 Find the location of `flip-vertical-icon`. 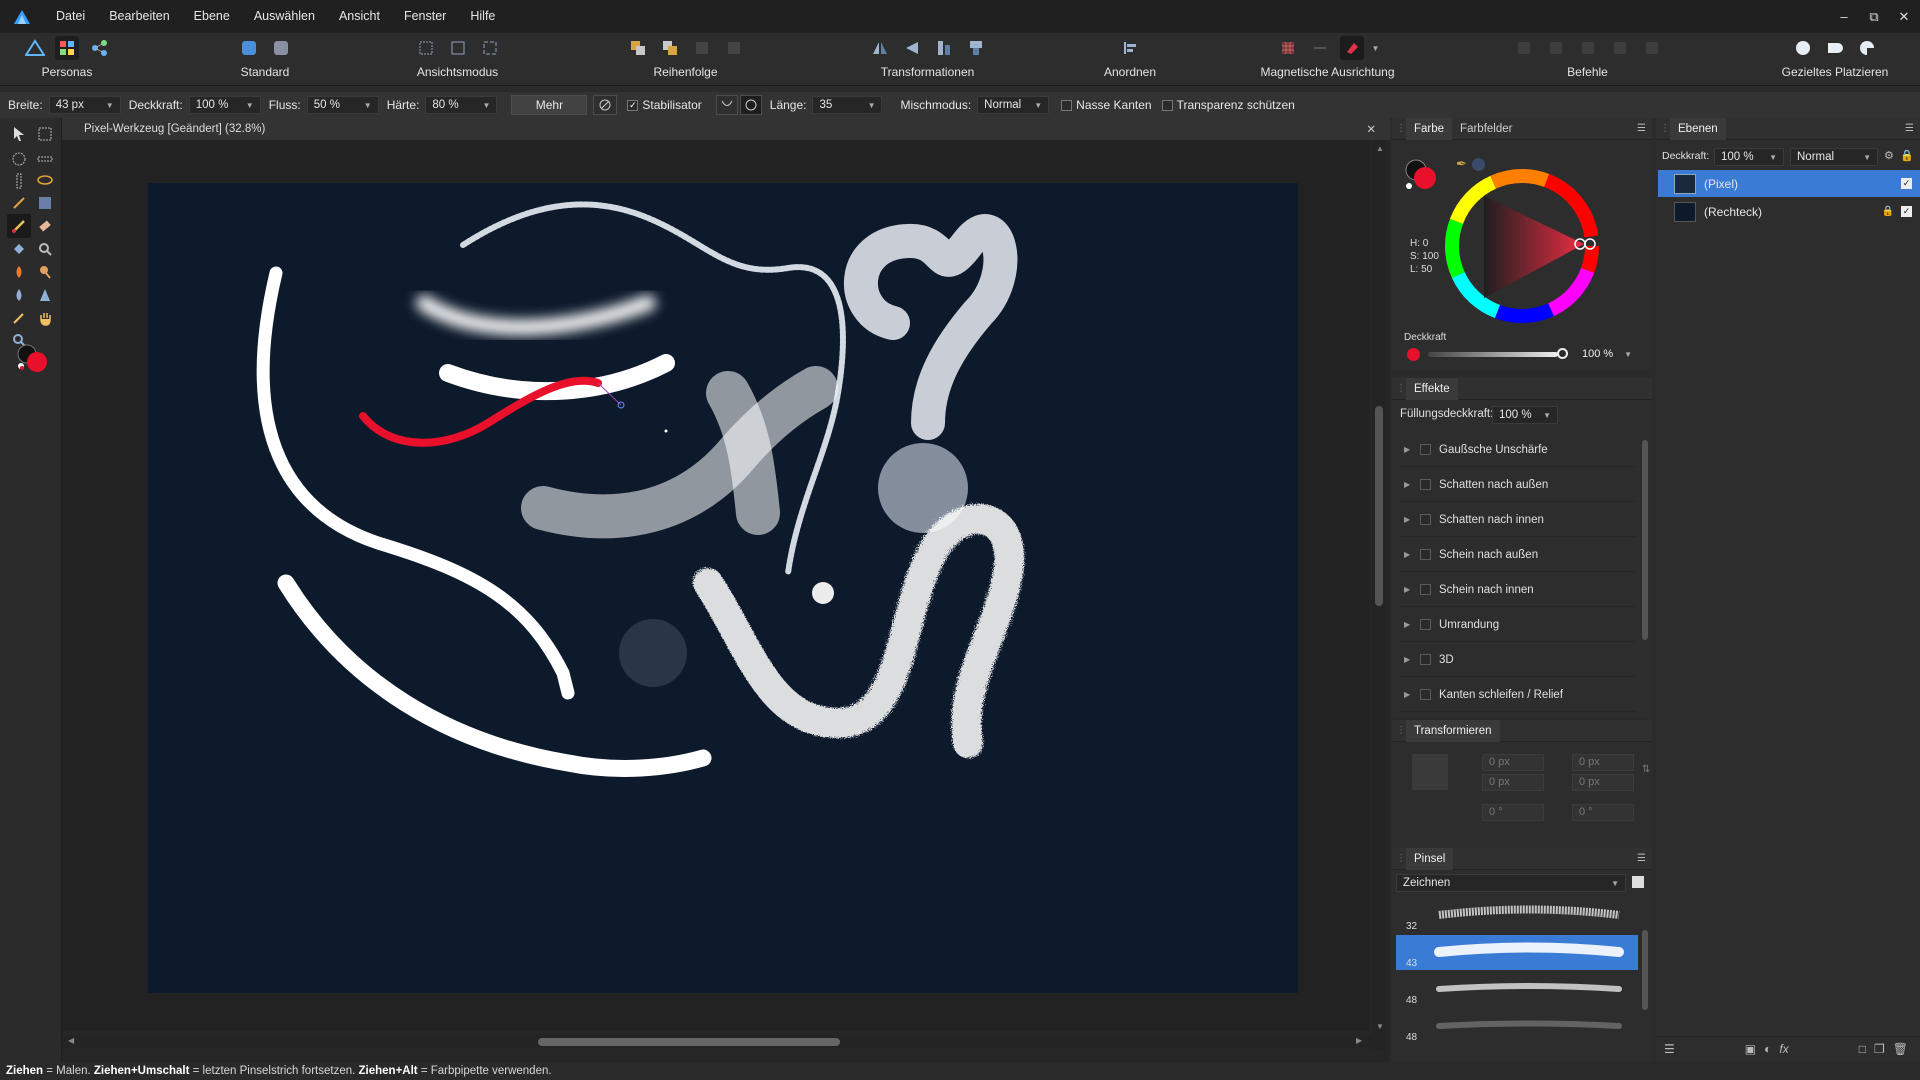

flip-vertical-icon is located at coordinates (912, 48).